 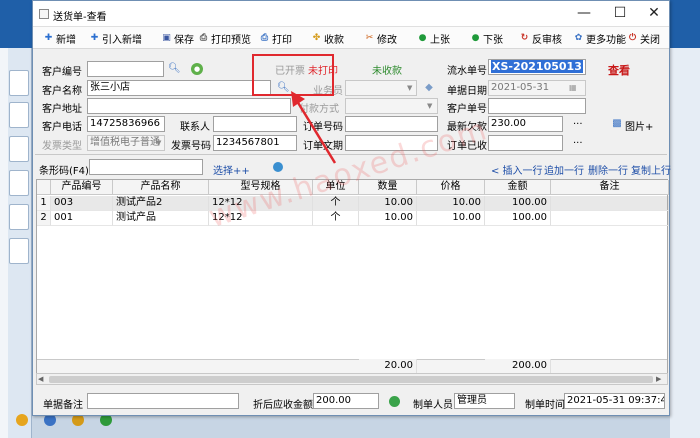 What do you see at coordinates (189, 106) in the screenshot?
I see `customer-address-input` at bounding box center [189, 106].